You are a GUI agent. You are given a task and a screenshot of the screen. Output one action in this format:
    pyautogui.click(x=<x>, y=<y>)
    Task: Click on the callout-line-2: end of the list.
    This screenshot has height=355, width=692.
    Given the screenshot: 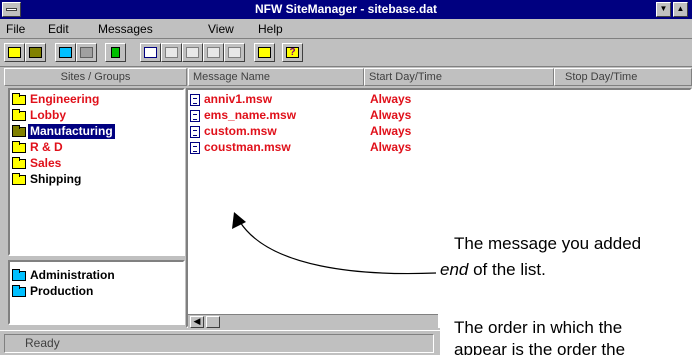 What is the action you would take?
    pyautogui.click(x=493, y=270)
    